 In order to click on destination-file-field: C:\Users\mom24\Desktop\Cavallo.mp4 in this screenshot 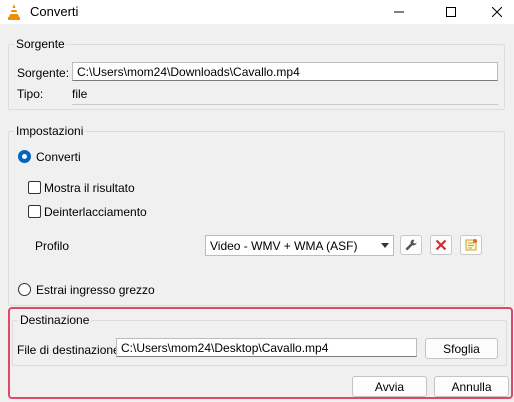, I will do `click(266, 347)`.